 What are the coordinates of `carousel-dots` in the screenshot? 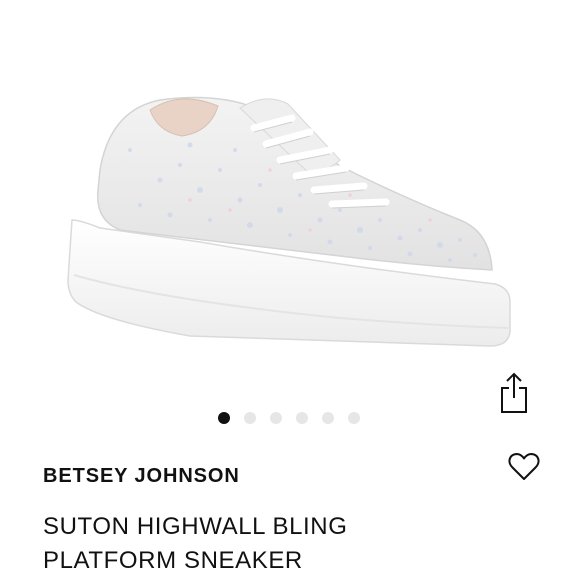 It's located at (289, 418).